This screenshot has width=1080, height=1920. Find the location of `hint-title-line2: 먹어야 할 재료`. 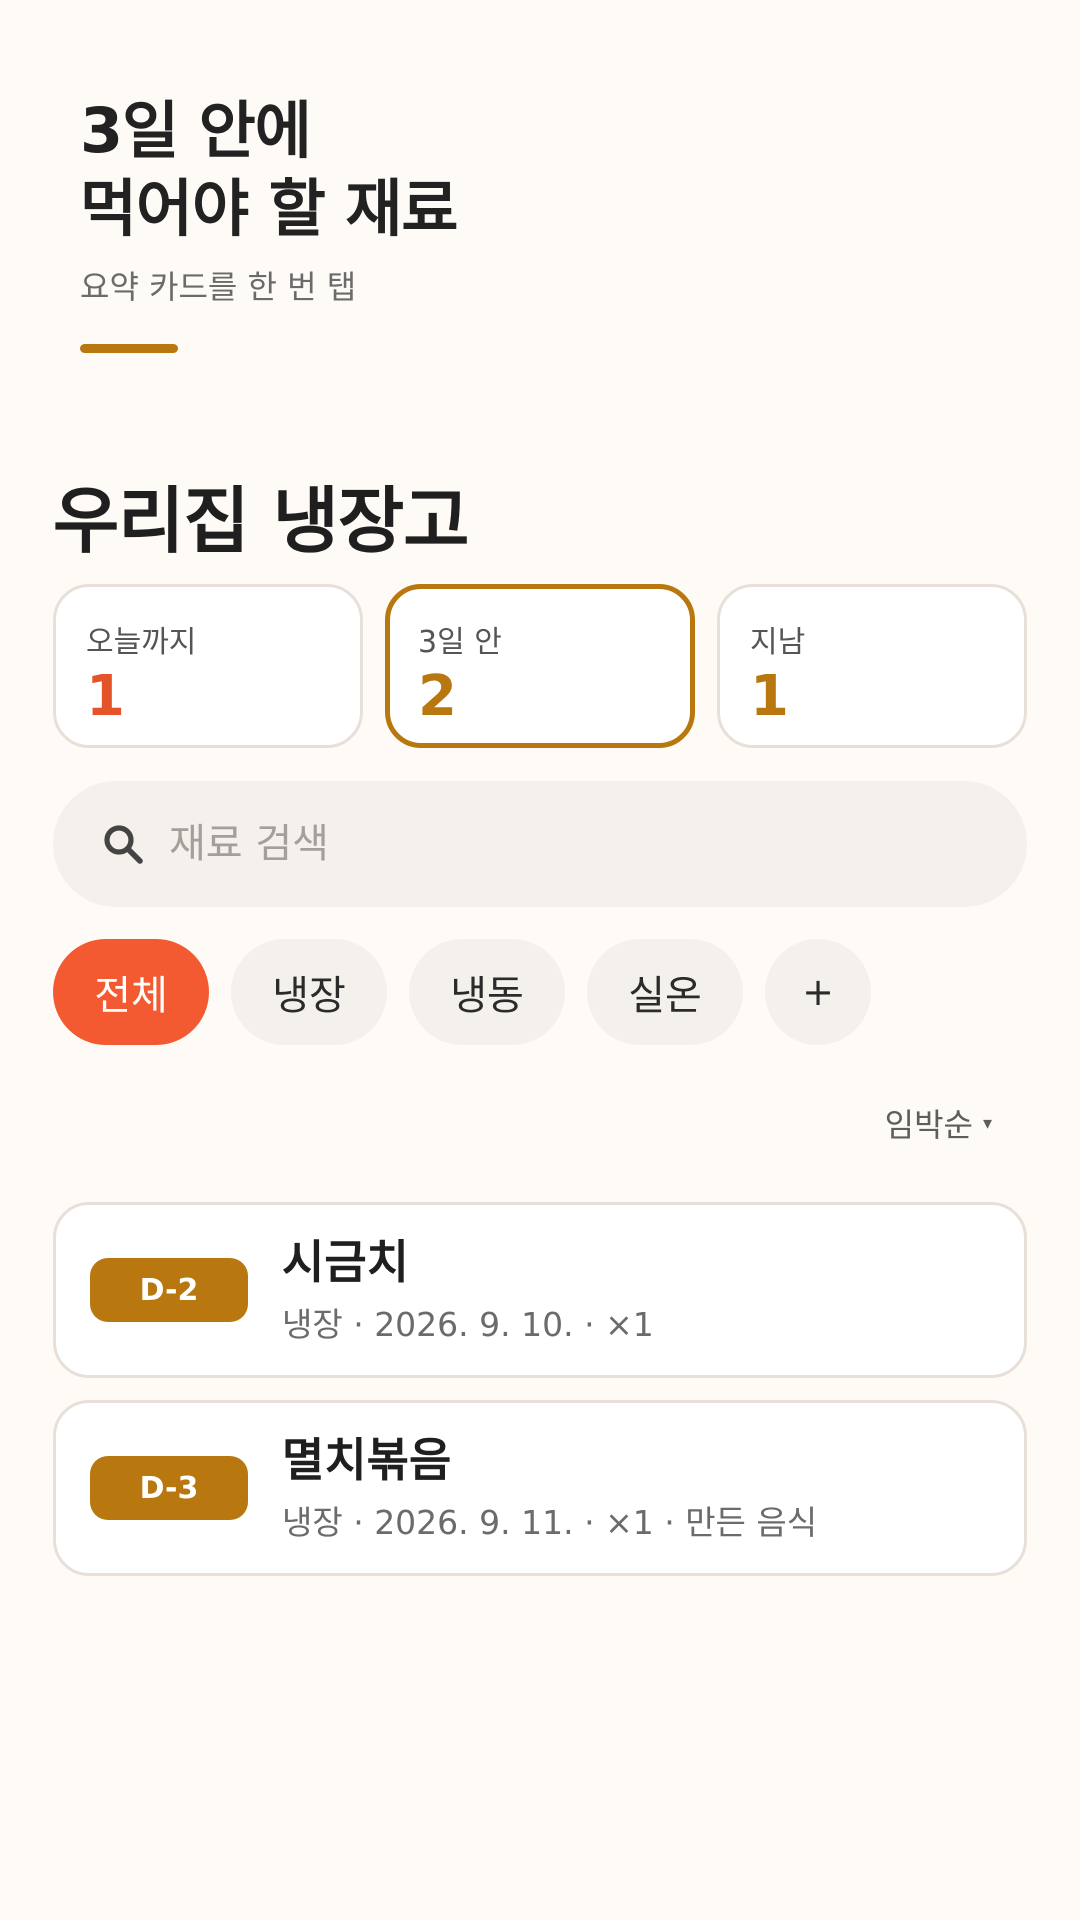

hint-title-line2: 먹어야 할 재료 is located at coordinates (269, 208).